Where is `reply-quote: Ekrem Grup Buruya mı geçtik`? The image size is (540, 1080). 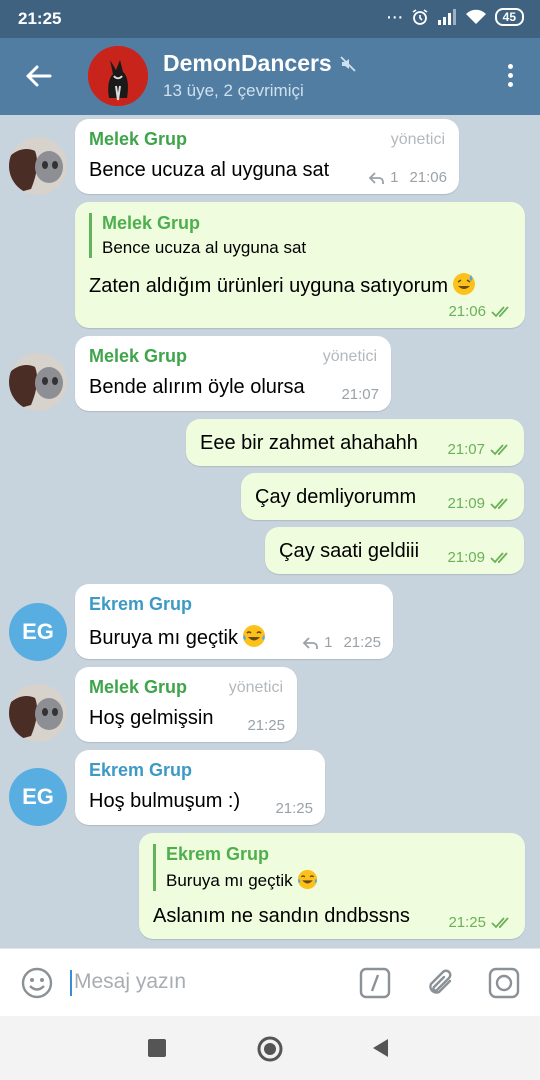
reply-quote: Ekrem Grup Buruya mı geçtik is located at coordinates (235, 867).